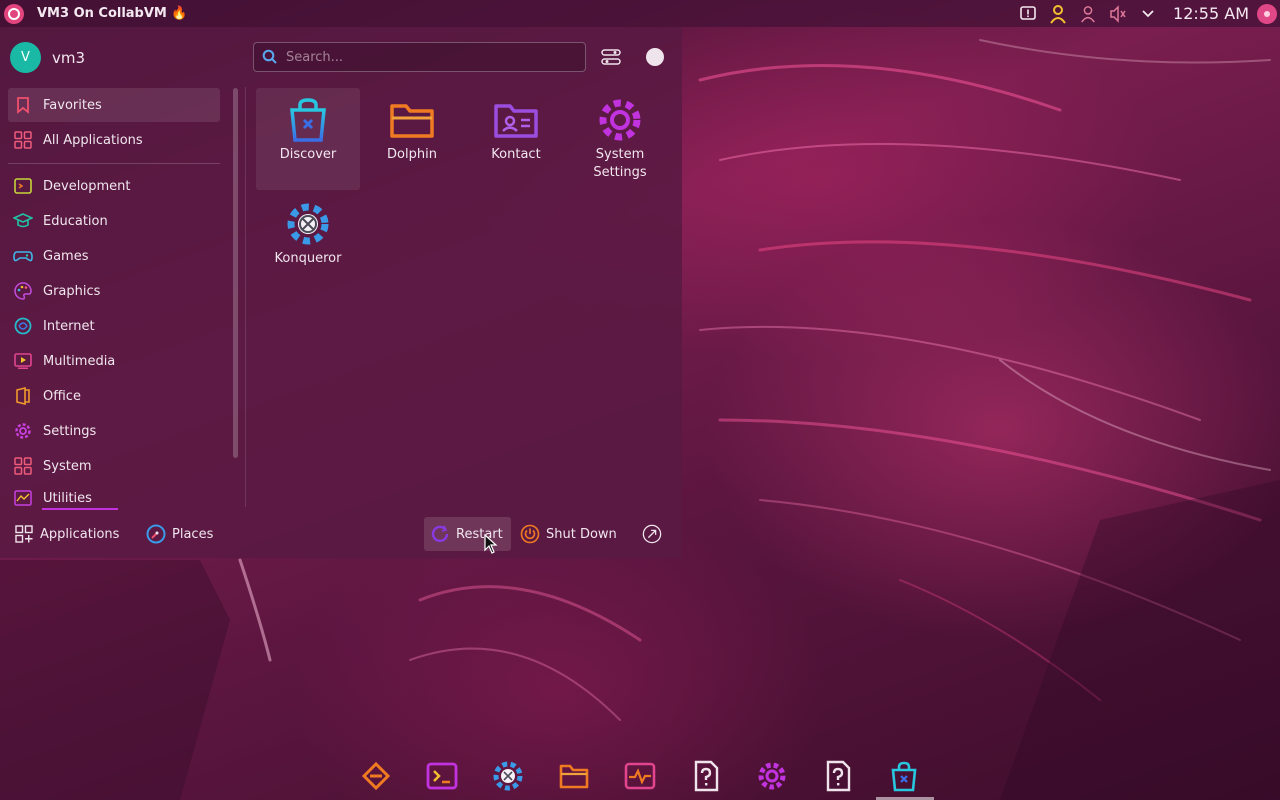 The width and height of the screenshot is (1280, 800). What do you see at coordinates (23, 291) in the screenshot?
I see `palette-icon` at bounding box center [23, 291].